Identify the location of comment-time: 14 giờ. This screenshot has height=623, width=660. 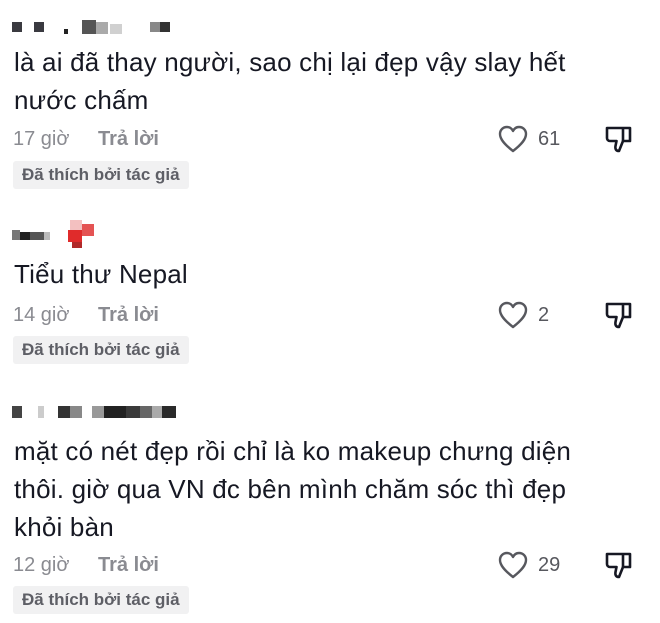
(41, 315).